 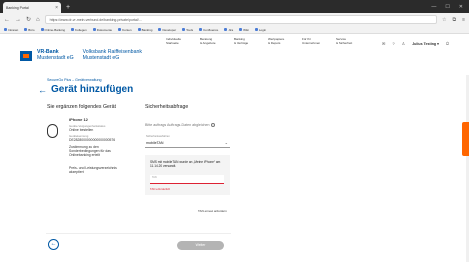 I want to click on nav-item-line2: & Sicherheit, so click(x=344, y=42).